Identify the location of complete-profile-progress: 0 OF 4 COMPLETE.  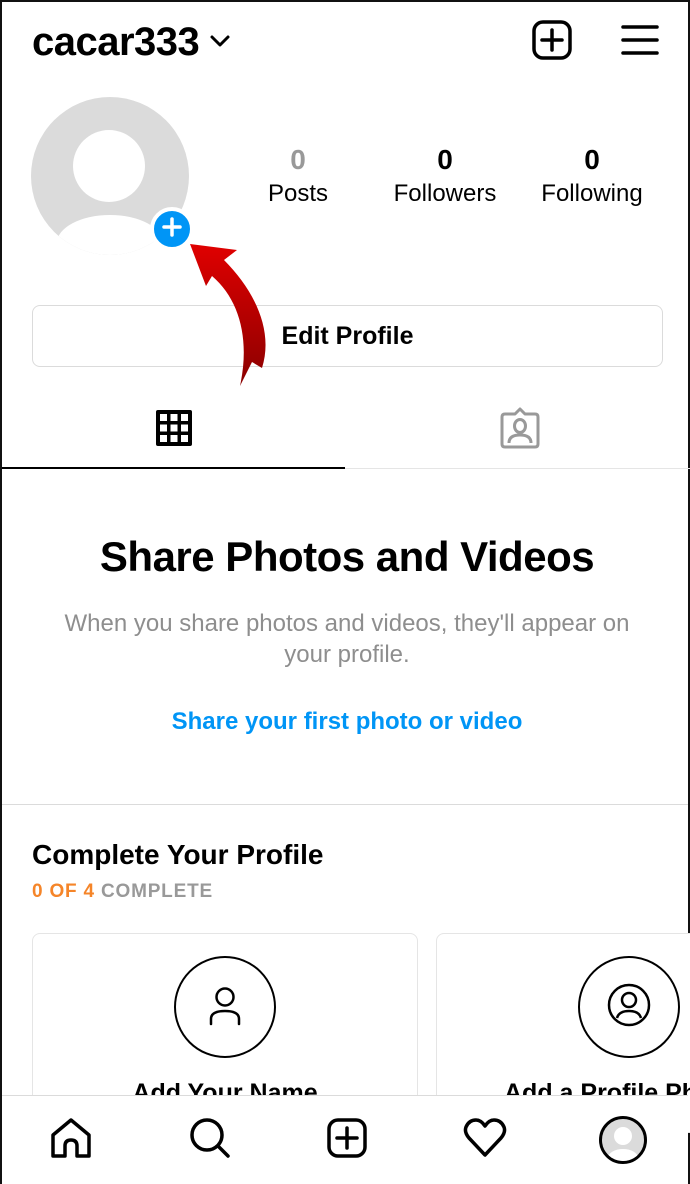
(122, 892).